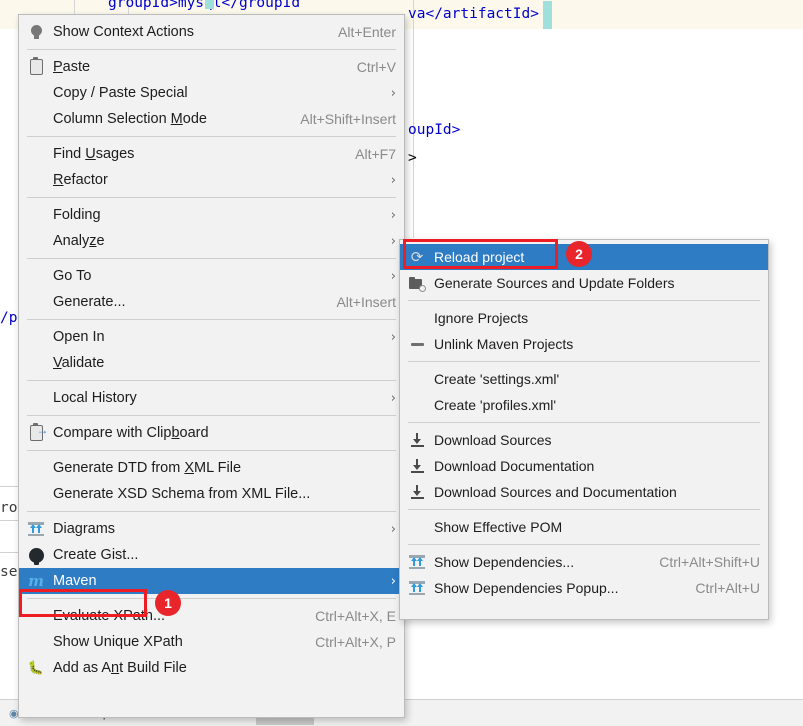 This screenshot has height=726, width=803. I want to click on submenu-item-label: Show Effective POM, so click(498, 527).